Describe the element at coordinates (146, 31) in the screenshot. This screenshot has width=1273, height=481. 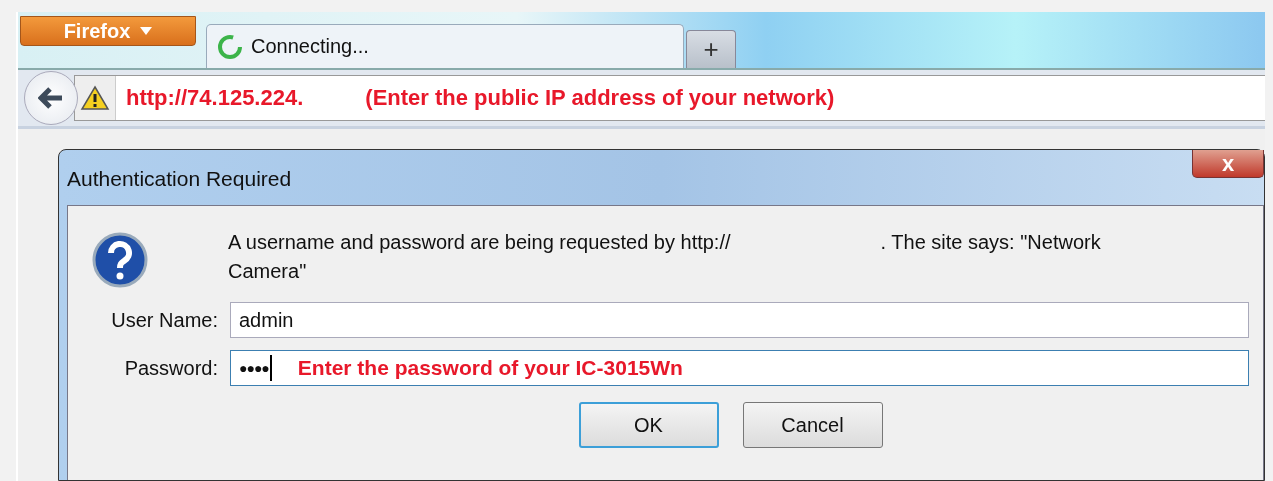
I see `caret-icon` at that location.